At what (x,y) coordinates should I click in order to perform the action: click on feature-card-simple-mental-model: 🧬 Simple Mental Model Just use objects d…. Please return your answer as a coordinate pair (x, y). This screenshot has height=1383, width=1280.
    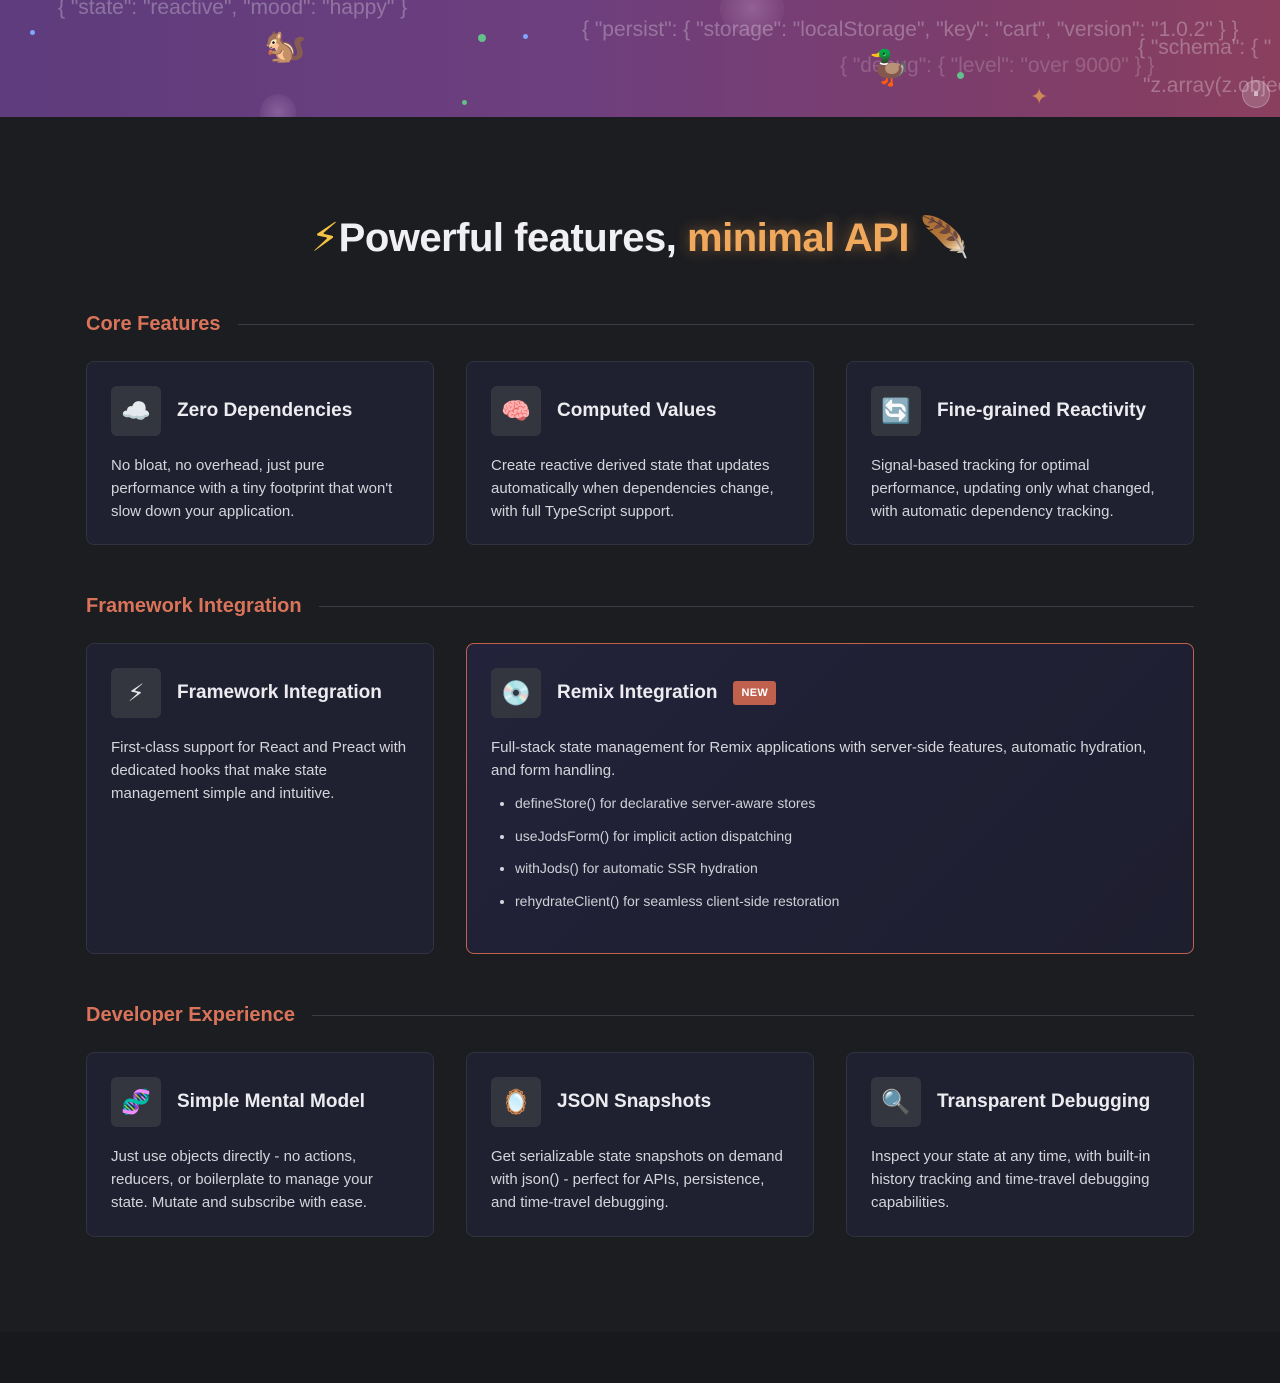
    Looking at the image, I should click on (260, 1144).